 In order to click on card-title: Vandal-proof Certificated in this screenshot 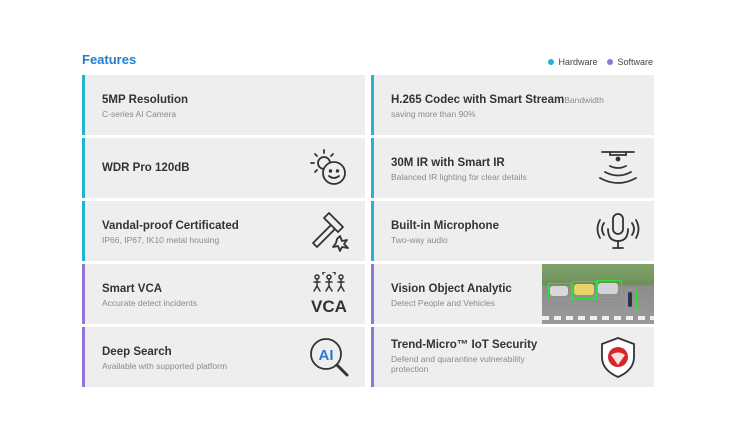, I will do `click(170, 226)`.